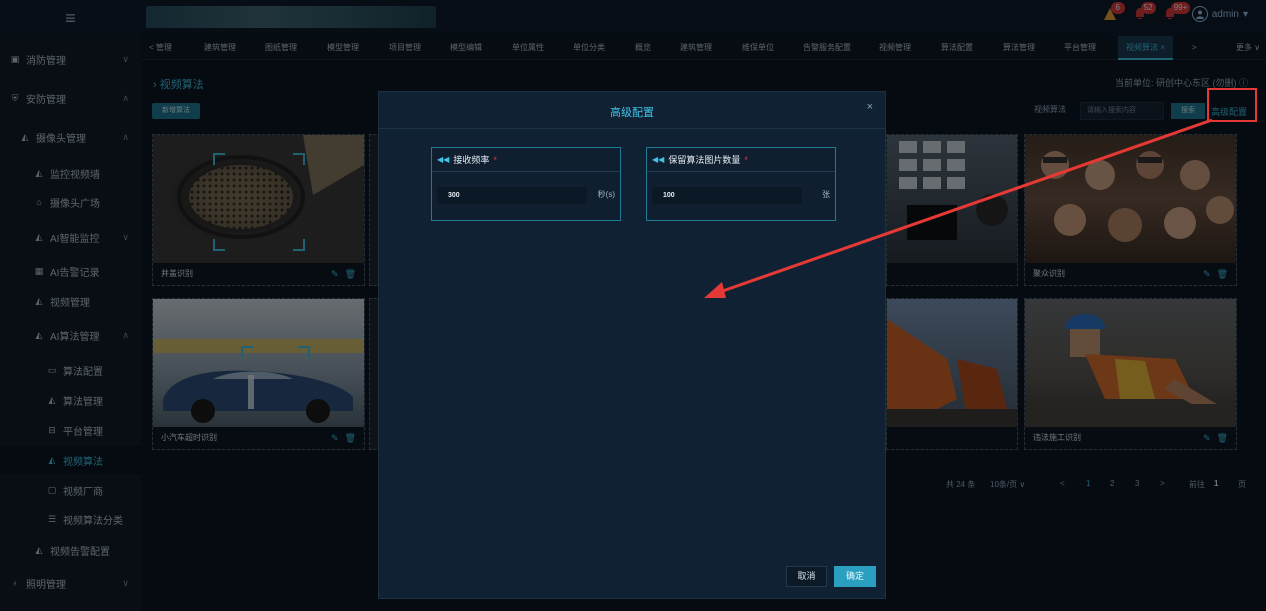 This screenshot has height=611, width=1266. What do you see at coordinates (1232, 105) in the screenshot?
I see `annotation-highlight-box` at bounding box center [1232, 105].